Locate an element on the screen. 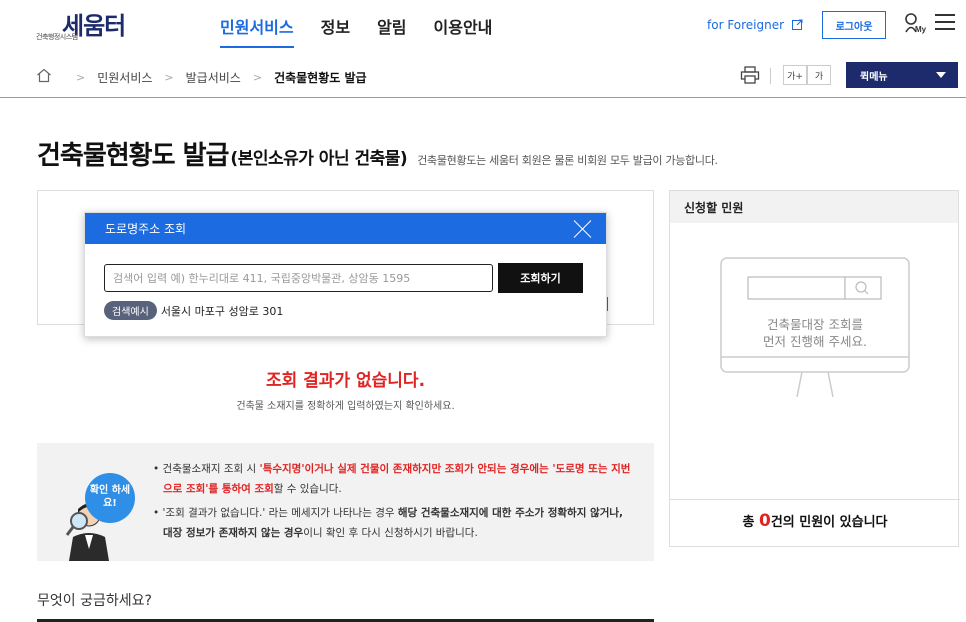 This screenshot has height=622, width=966. road-address-popup: 도로명주소 조회 조회하기 검색예시 서울시 마포구 성암로 301 is located at coordinates (345, 274).